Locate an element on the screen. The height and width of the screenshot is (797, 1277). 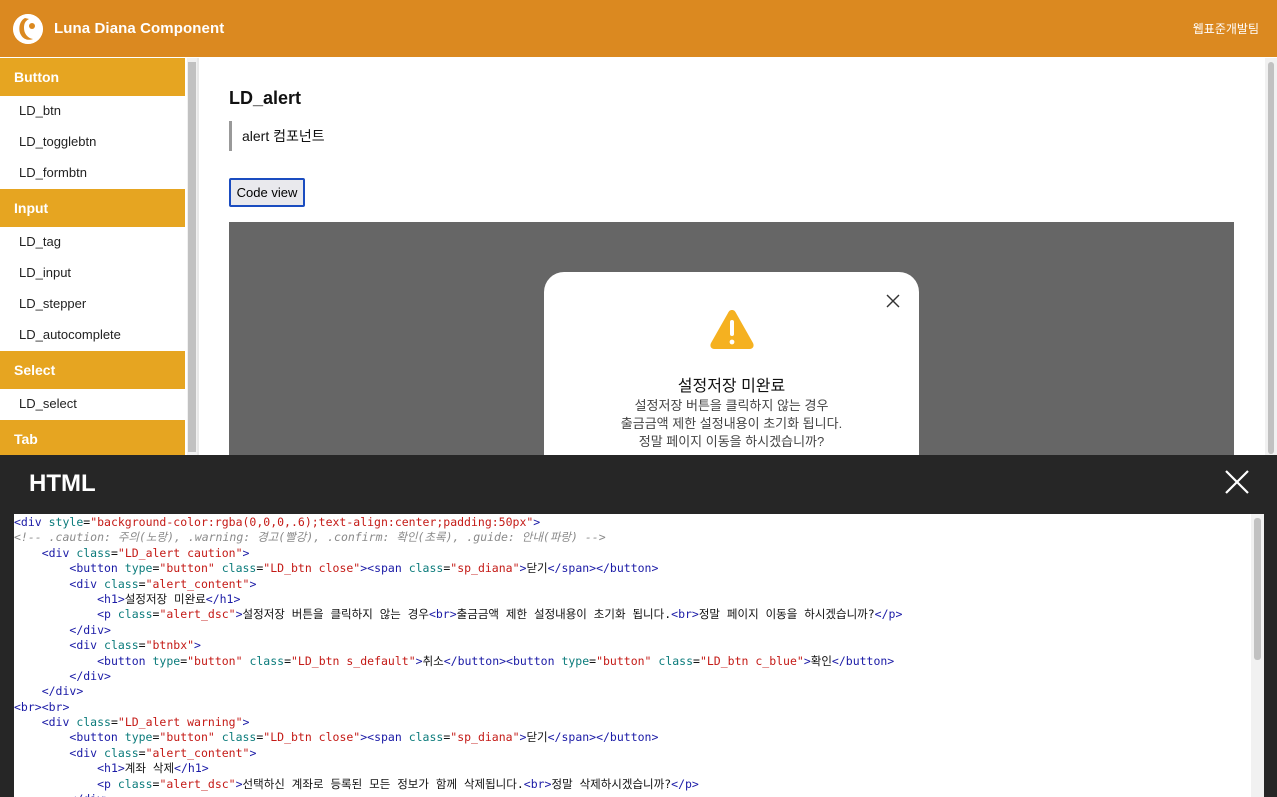
alert-description-line: 출금금액 제한 설정내용이 초기화 됩니다. is located at coordinates (731, 423).